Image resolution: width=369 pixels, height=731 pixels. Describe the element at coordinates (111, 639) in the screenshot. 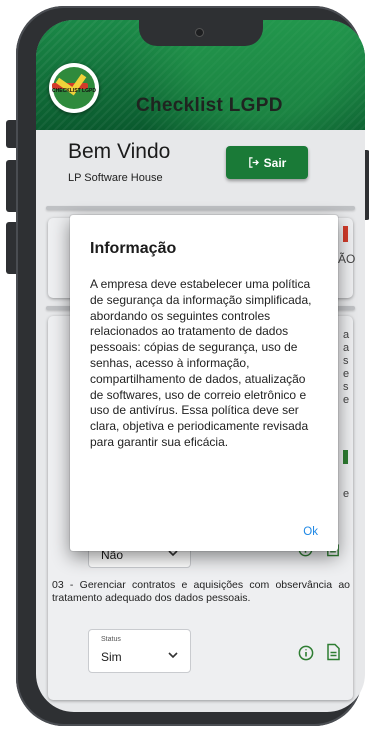

I see `status-label: Status` at that location.